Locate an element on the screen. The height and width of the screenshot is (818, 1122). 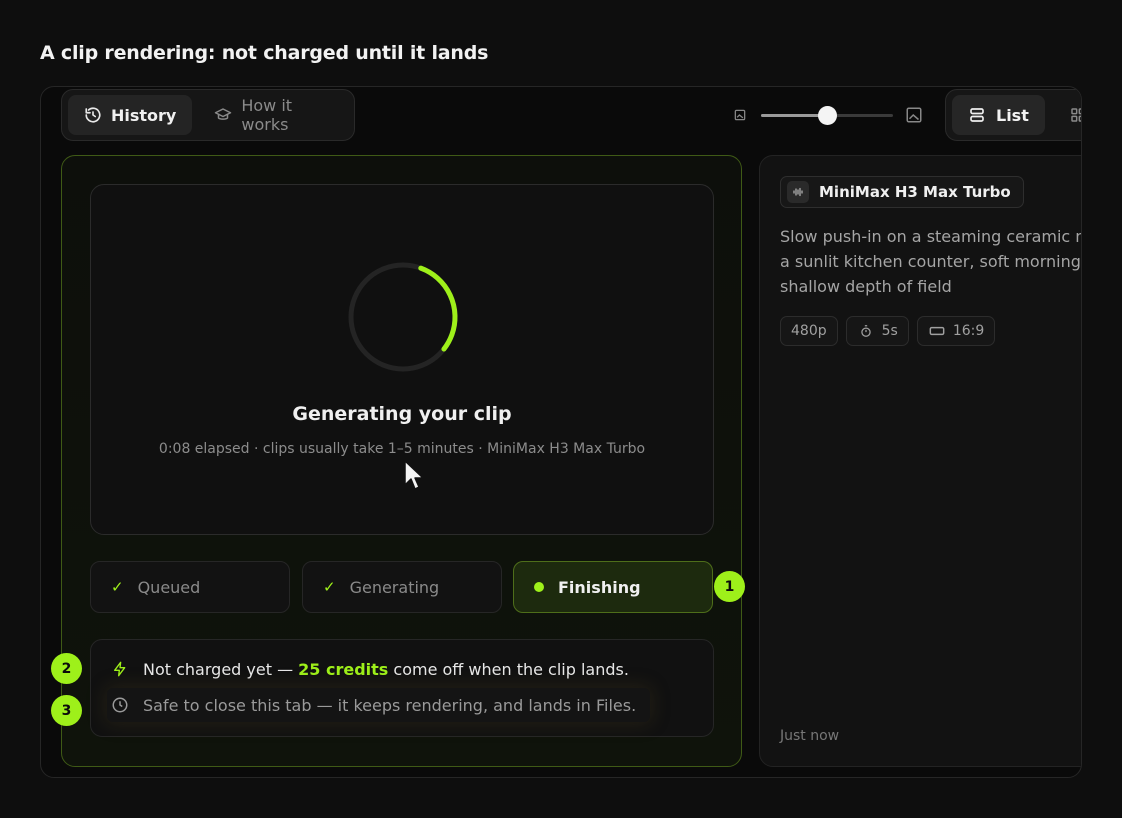
step-generating: ✓ Generating is located at coordinates (402, 587).